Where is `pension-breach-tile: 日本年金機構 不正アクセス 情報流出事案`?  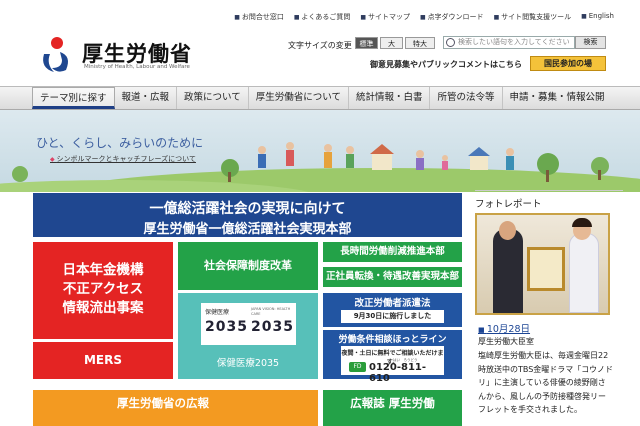 pension-breach-tile: 日本年金機構 不正アクセス 情報流出事案 is located at coordinates (103, 290).